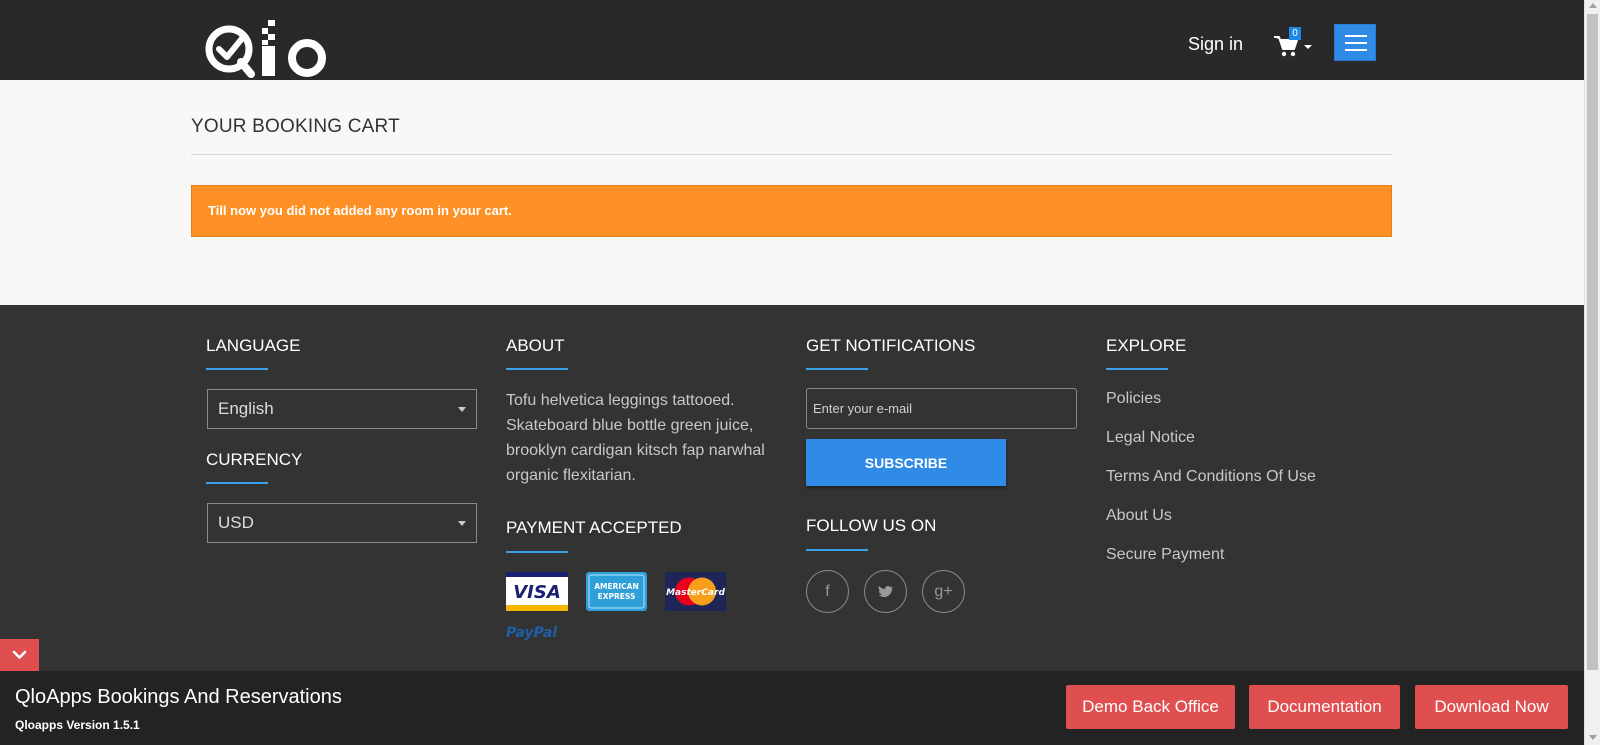 This screenshot has width=1600, height=745. I want to click on language-select: English, so click(342, 409).